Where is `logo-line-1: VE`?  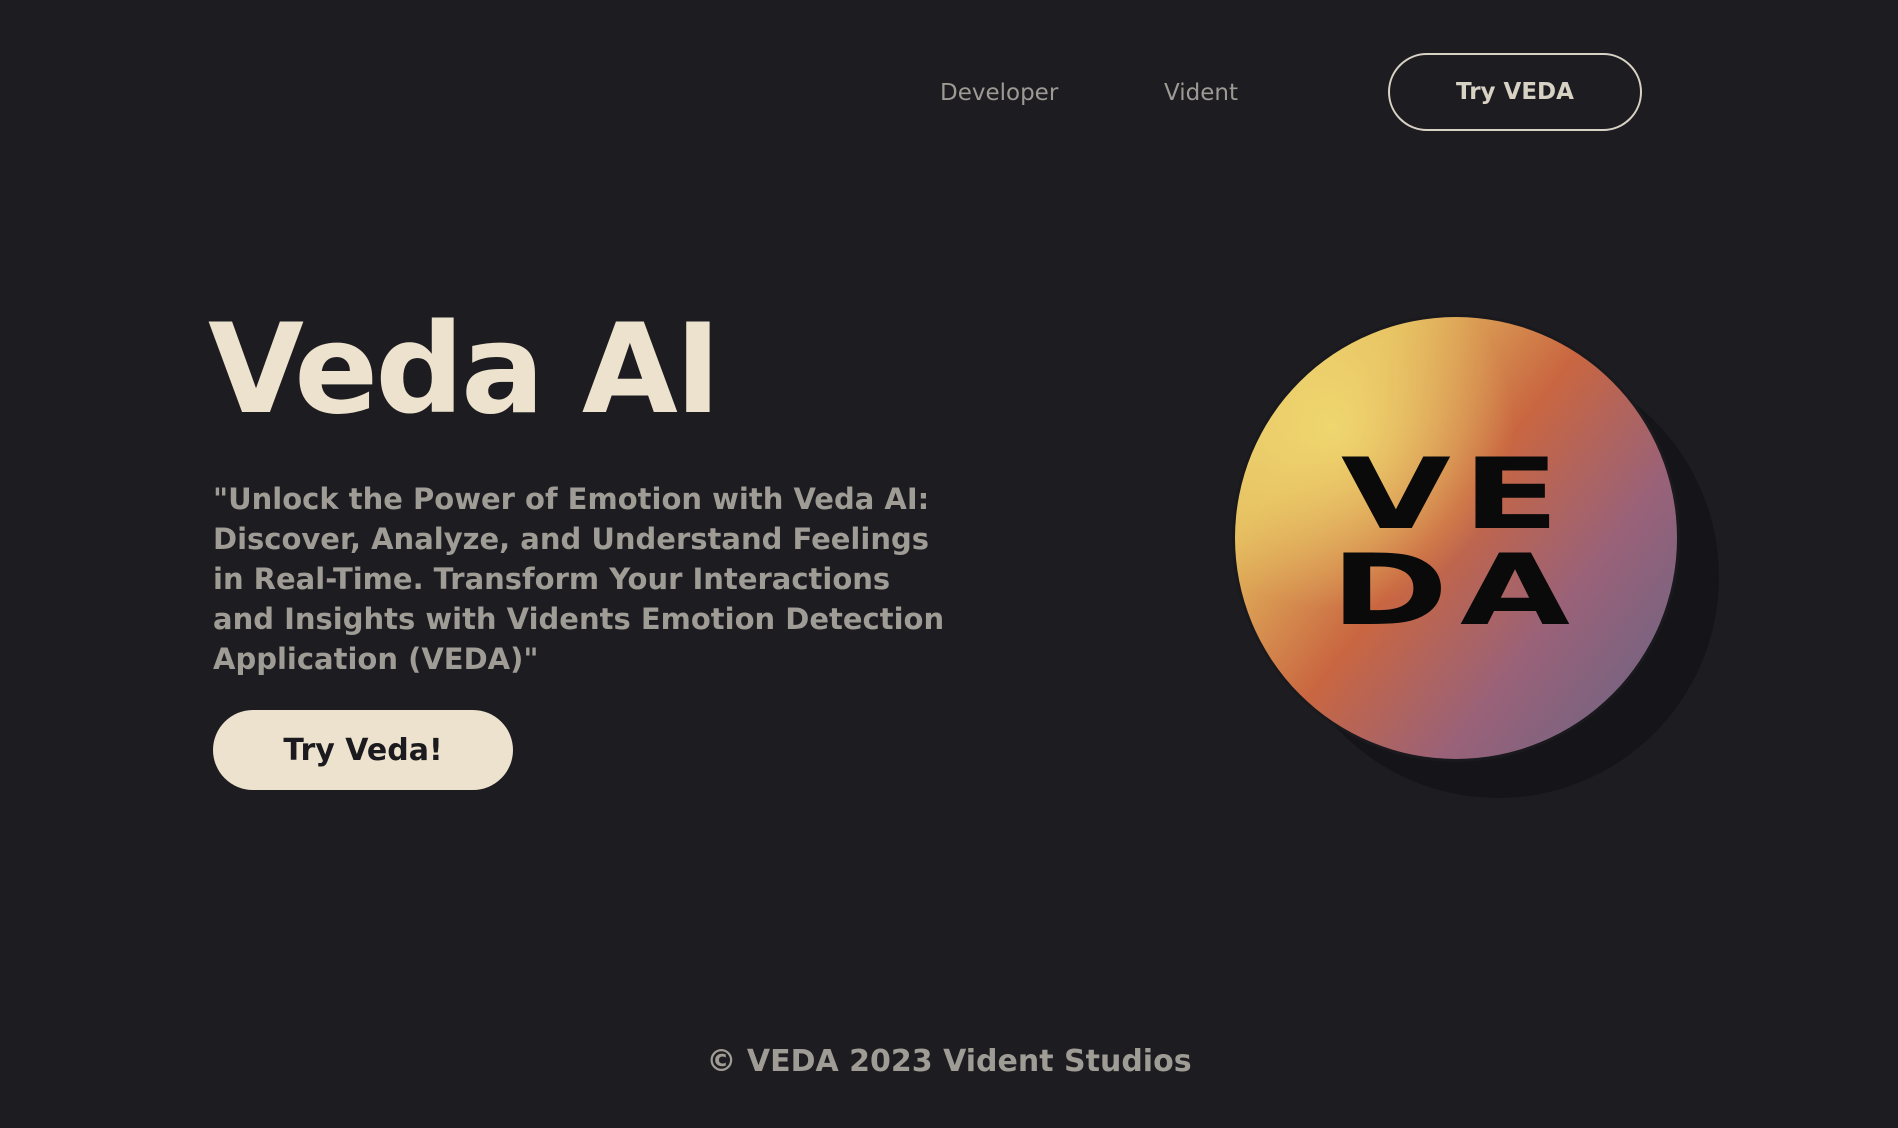 logo-line-1: VE is located at coordinates (1456, 495).